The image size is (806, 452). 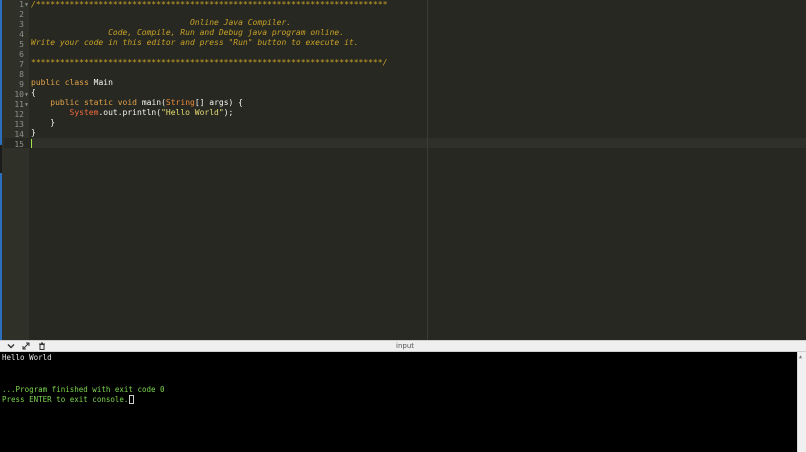 What do you see at coordinates (33, 132) in the screenshot?
I see `code-line-14: }` at bounding box center [33, 132].